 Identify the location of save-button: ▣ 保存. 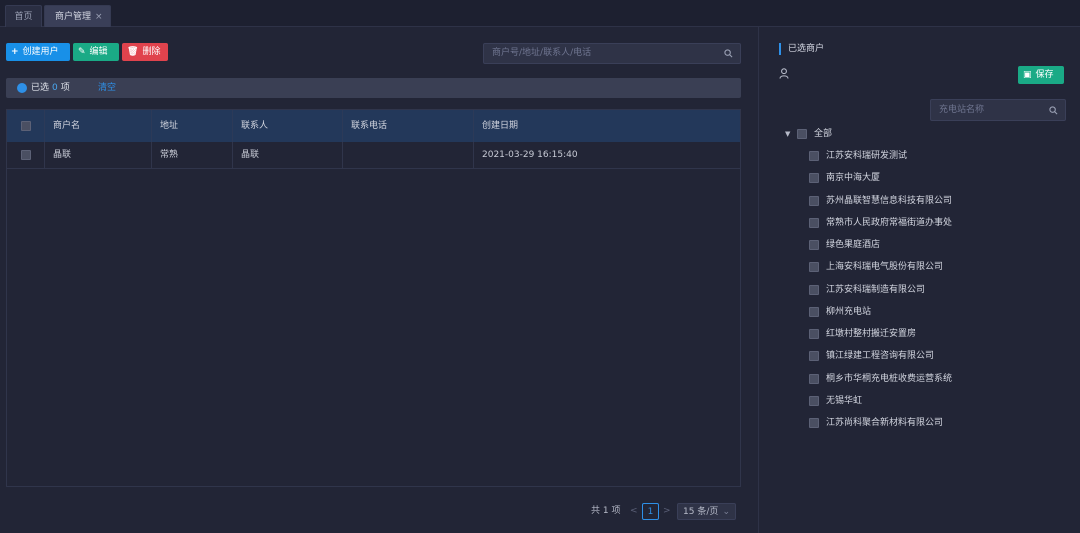
(1041, 75).